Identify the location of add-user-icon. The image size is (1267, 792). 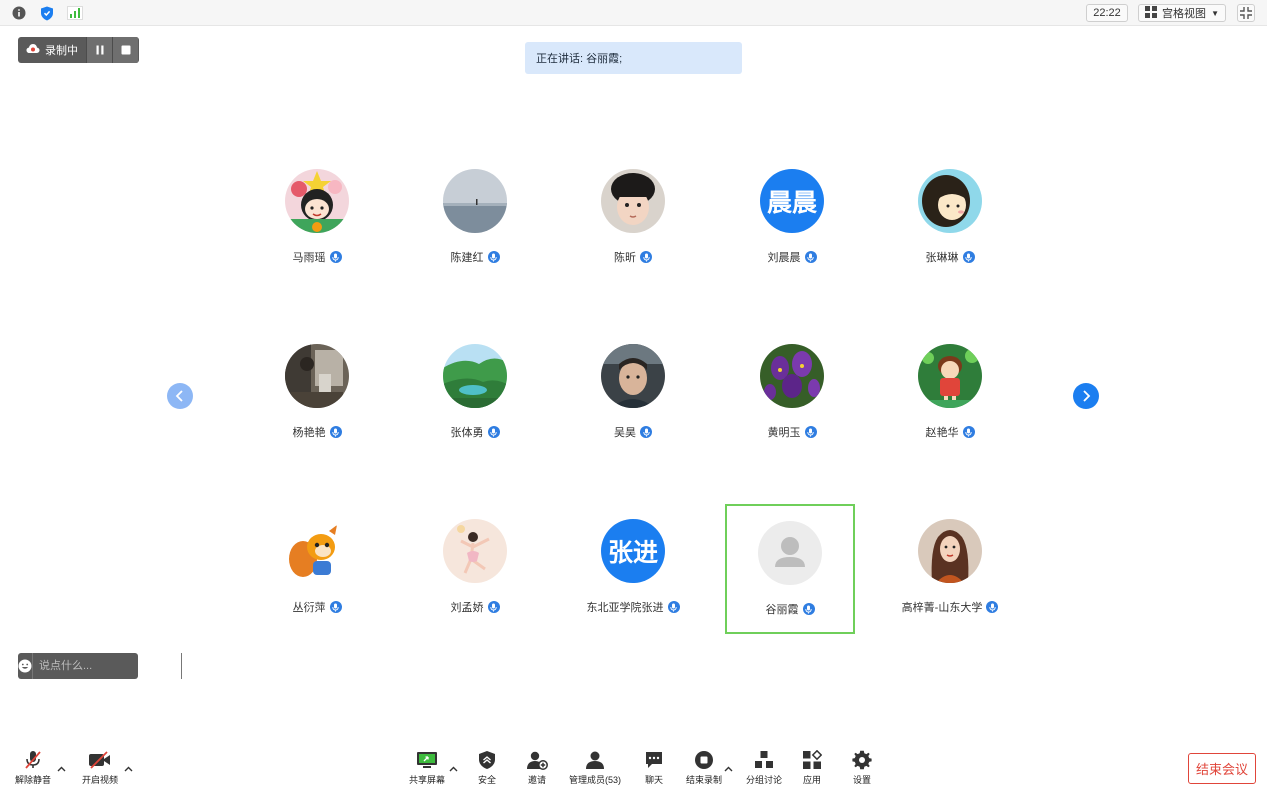
(537, 760).